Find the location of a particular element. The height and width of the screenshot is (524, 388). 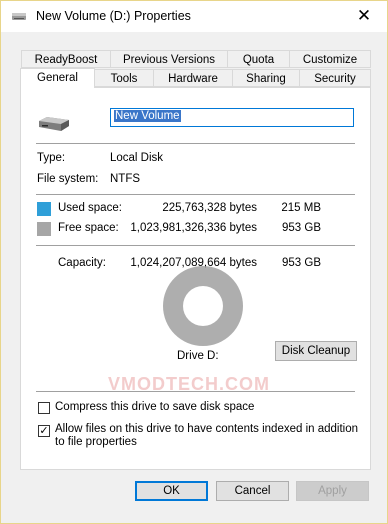

title-bar: New Volume (D:) Properties ✕ is located at coordinates (194, 16).